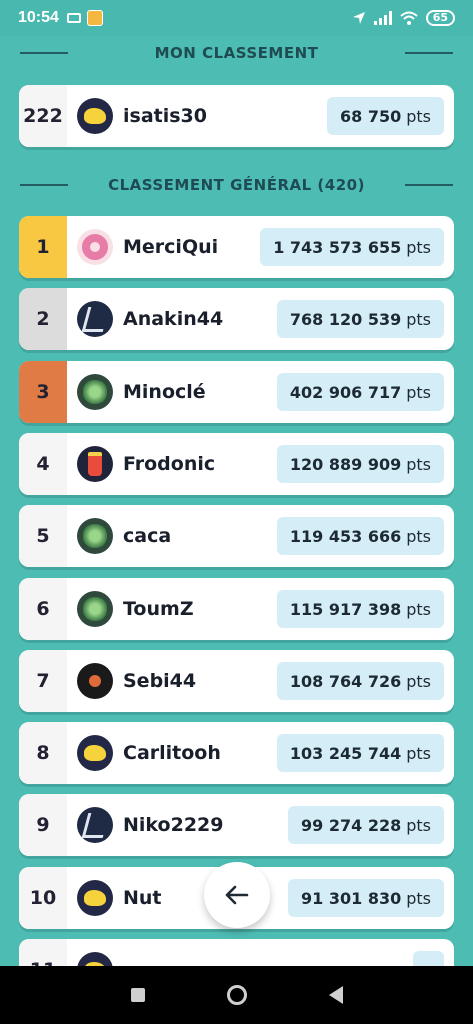  I want to click on rank-number: 6, so click(43, 609).